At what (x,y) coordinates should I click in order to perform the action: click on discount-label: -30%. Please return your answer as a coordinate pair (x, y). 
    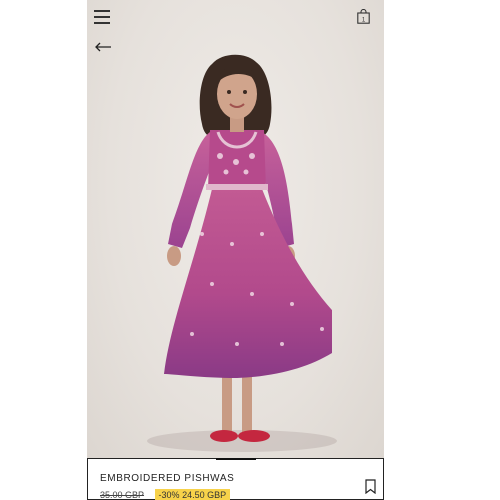
    Looking at the image, I should click on (169, 495).